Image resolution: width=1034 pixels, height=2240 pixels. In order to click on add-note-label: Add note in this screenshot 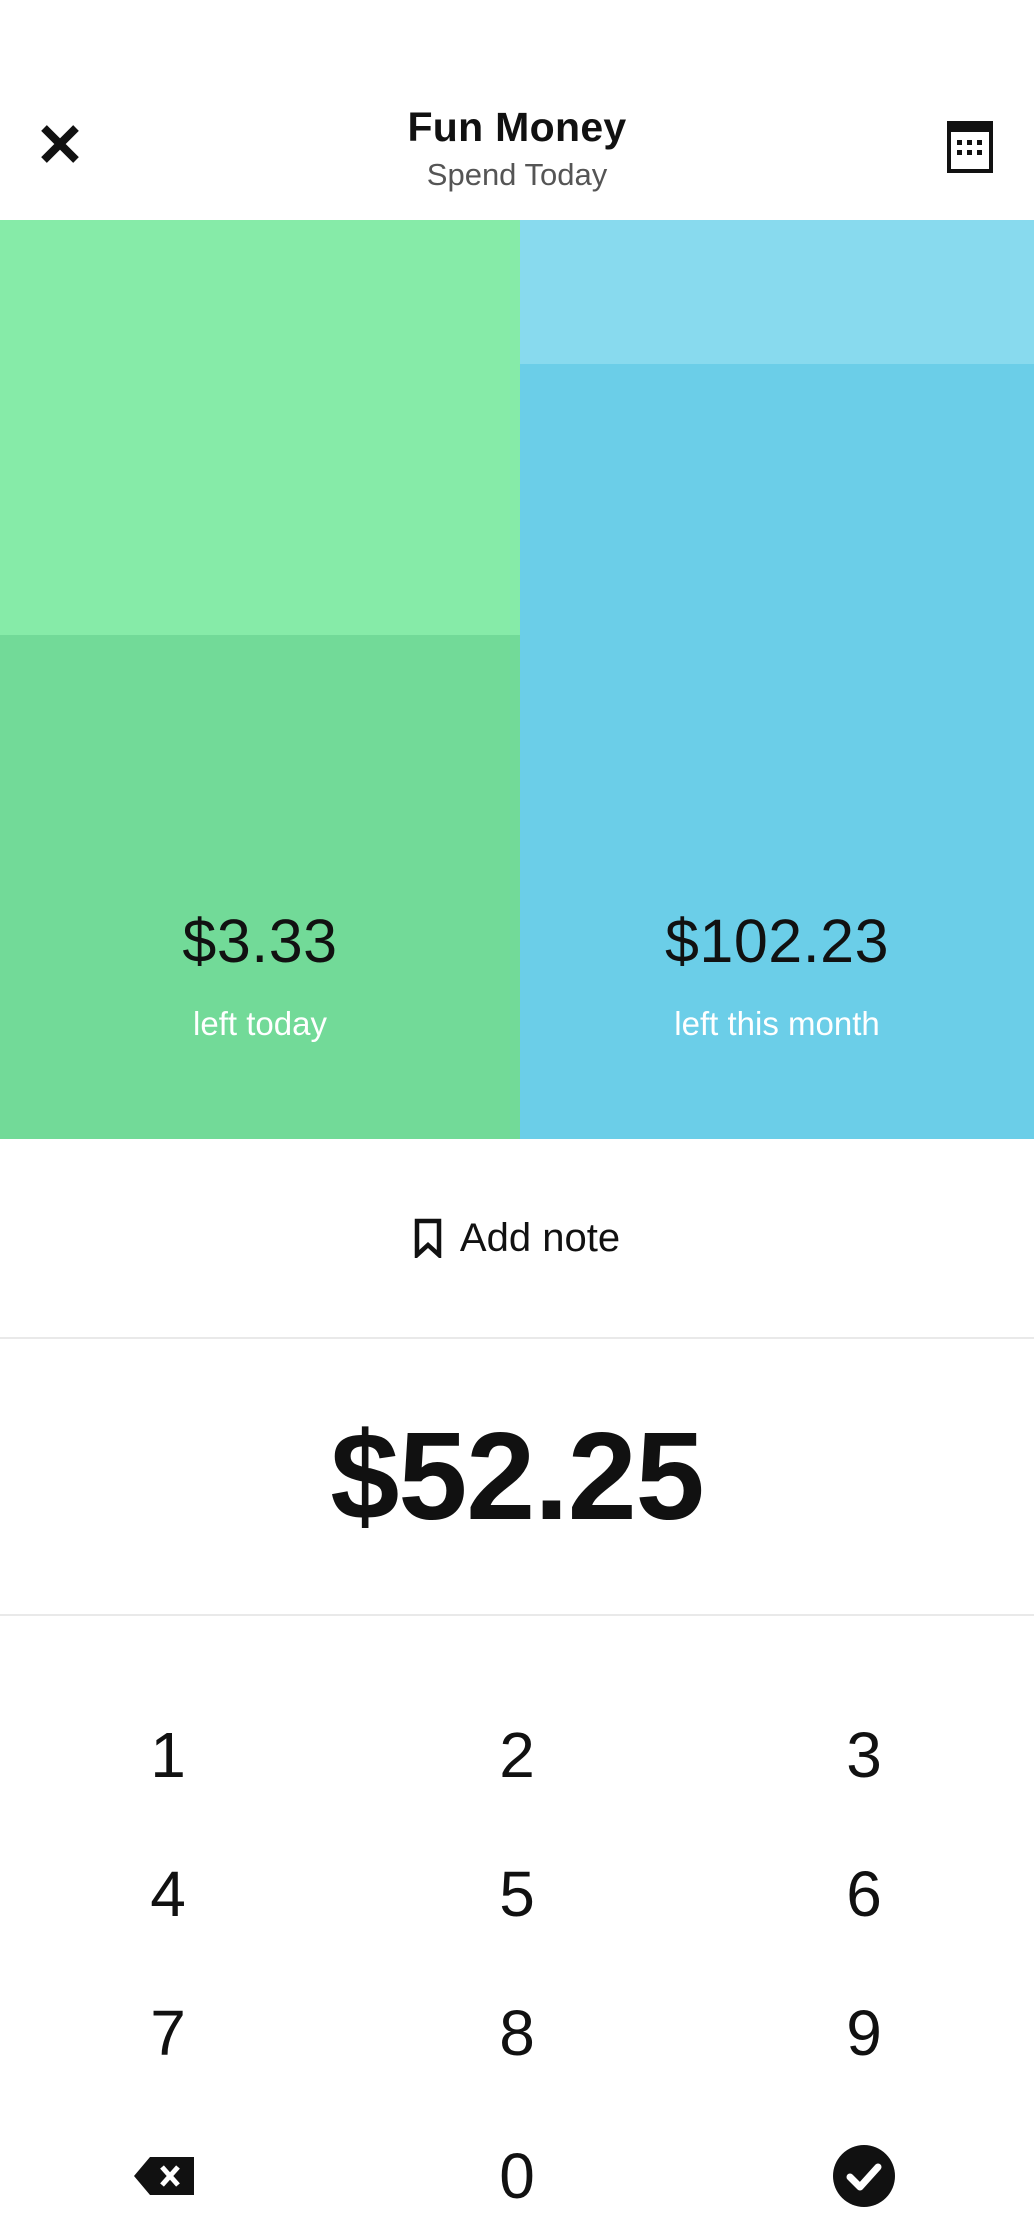, I will do `click(540, 1237)`.